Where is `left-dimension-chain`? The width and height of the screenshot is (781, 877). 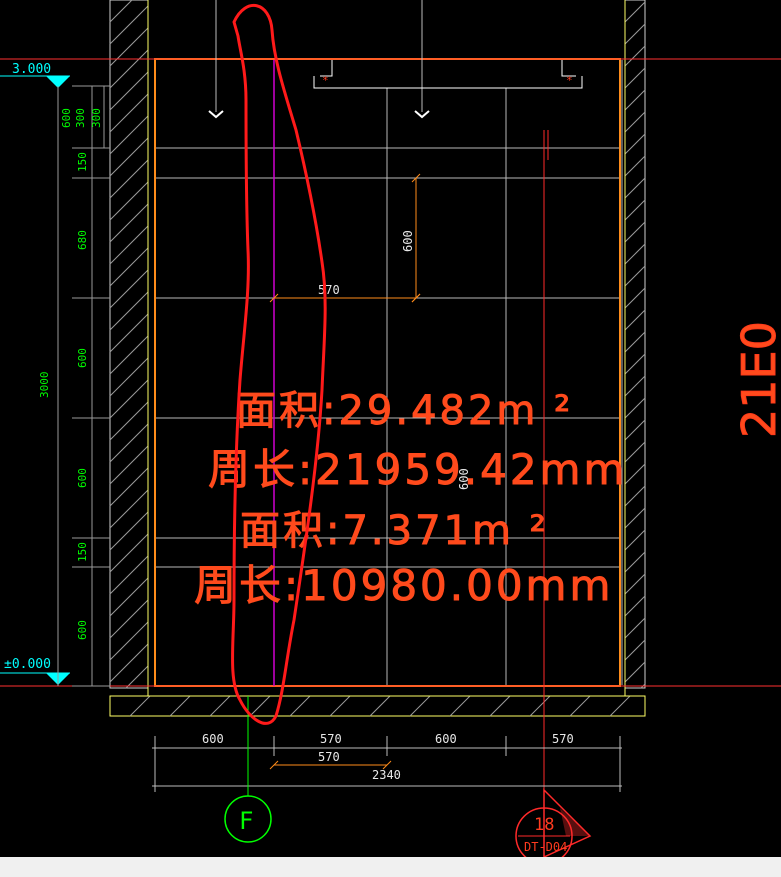 left-dimension-chain is located at coordinates (83, 386).